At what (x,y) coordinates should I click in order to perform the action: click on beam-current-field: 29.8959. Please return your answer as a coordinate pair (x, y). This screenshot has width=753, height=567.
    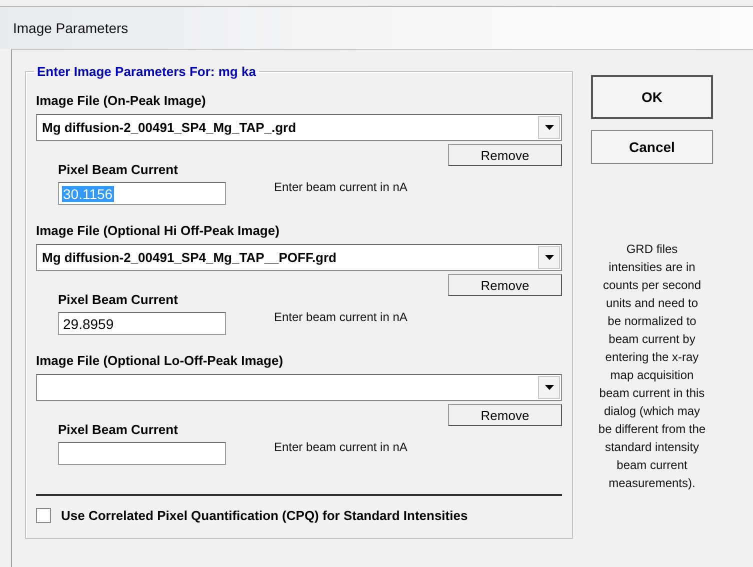
    Looking at the image, I should click on (142, 323).